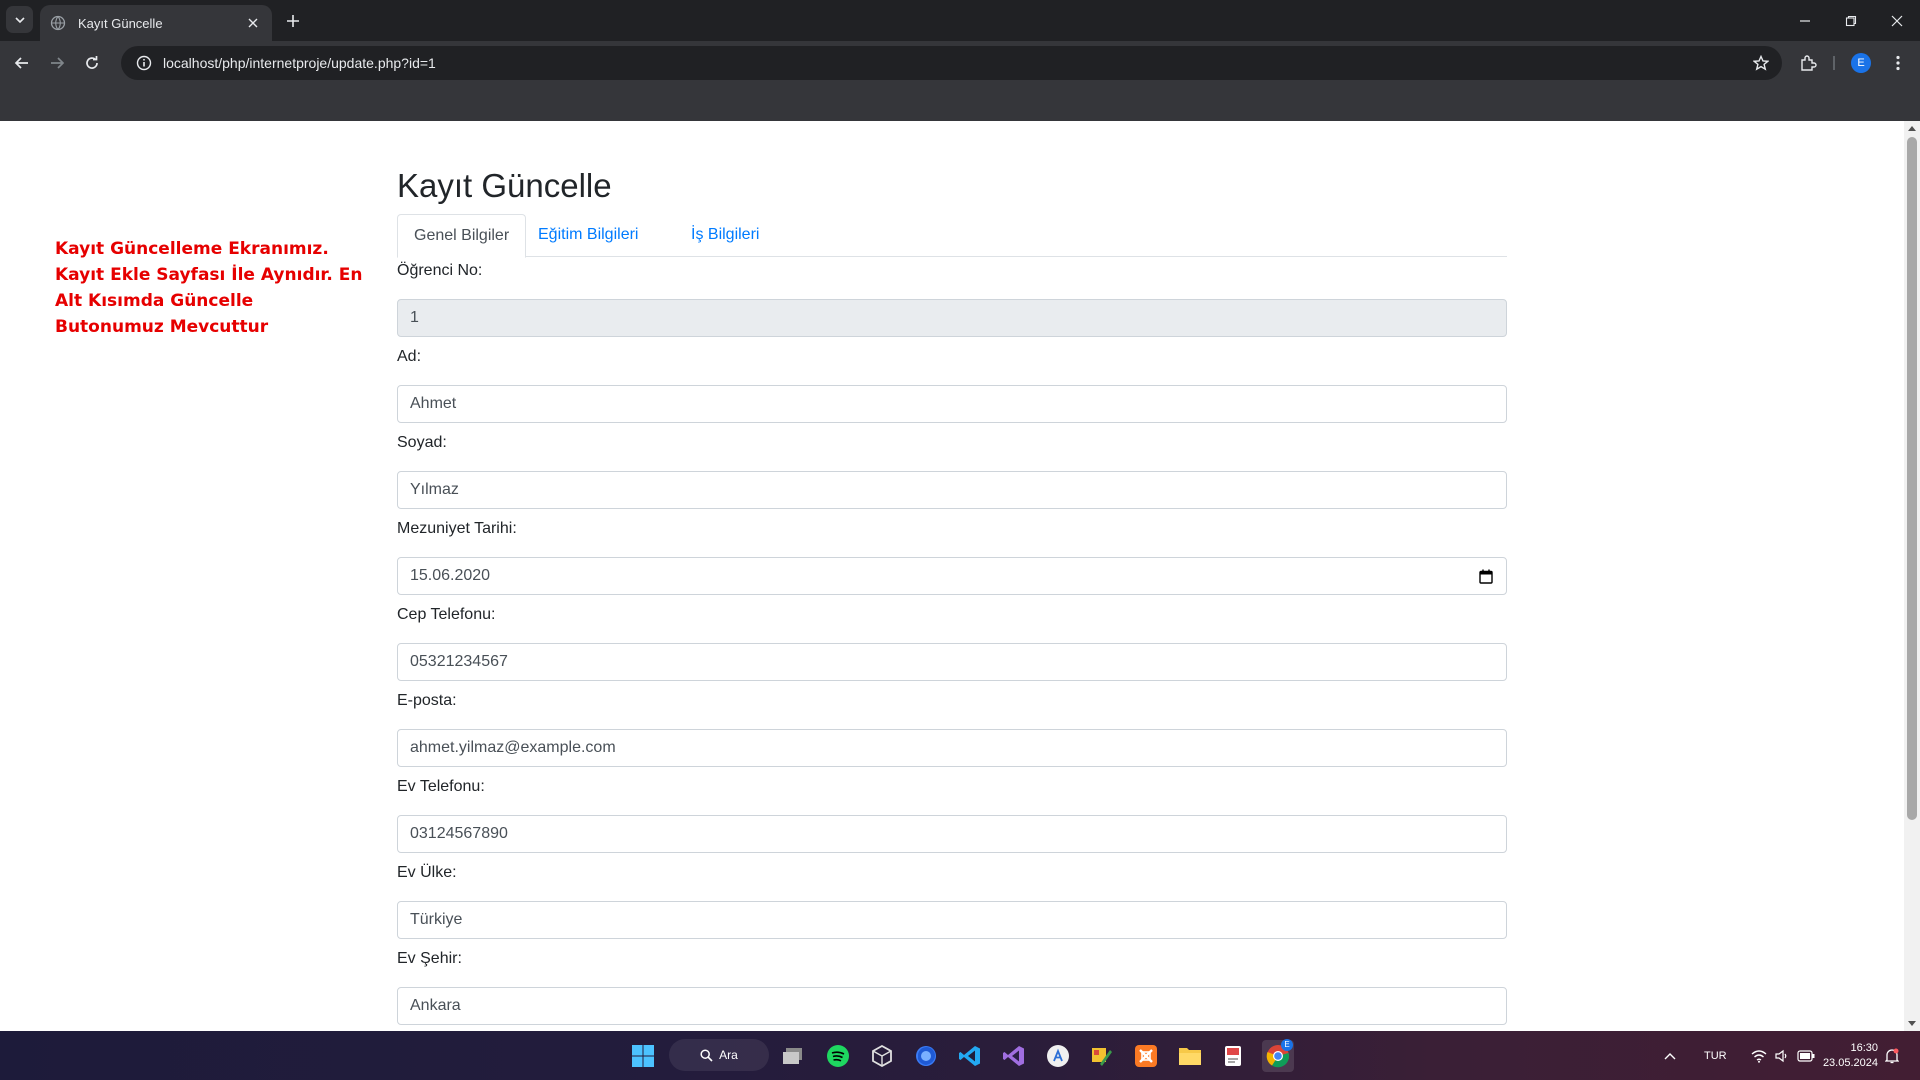  What do you see at coordinates (1759, 1056) in the screenshot?
I see `wifi-icon` at bounding box center [1759, 1056].